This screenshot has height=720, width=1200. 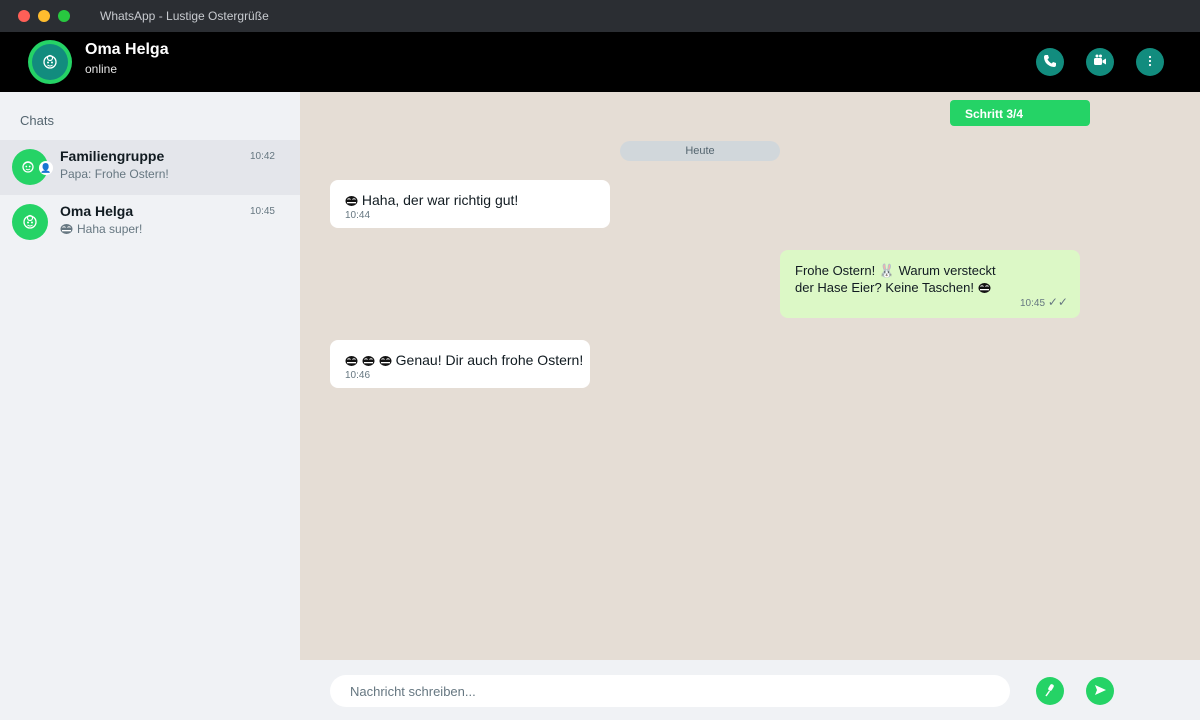 I want to click on microphone-icon, so click(x=1050, y=691).